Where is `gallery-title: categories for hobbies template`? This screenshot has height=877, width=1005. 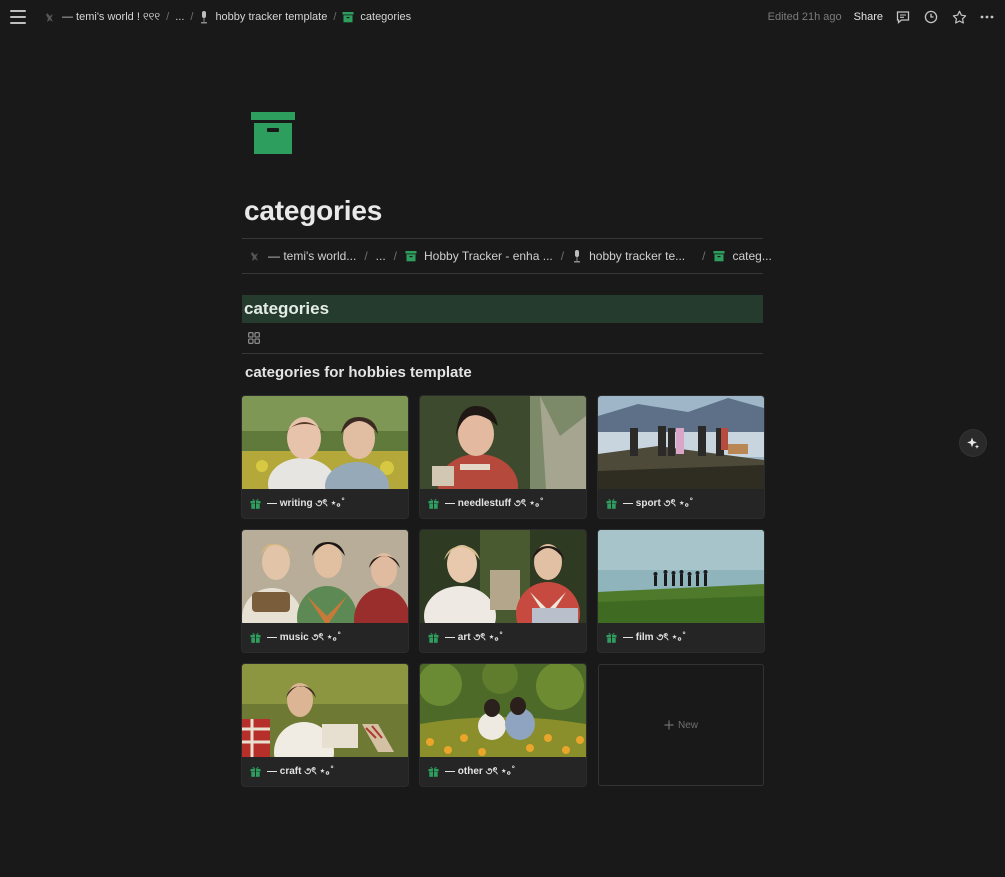
gallery-title: categories for hobbies template is located at coordinates (358, 372).